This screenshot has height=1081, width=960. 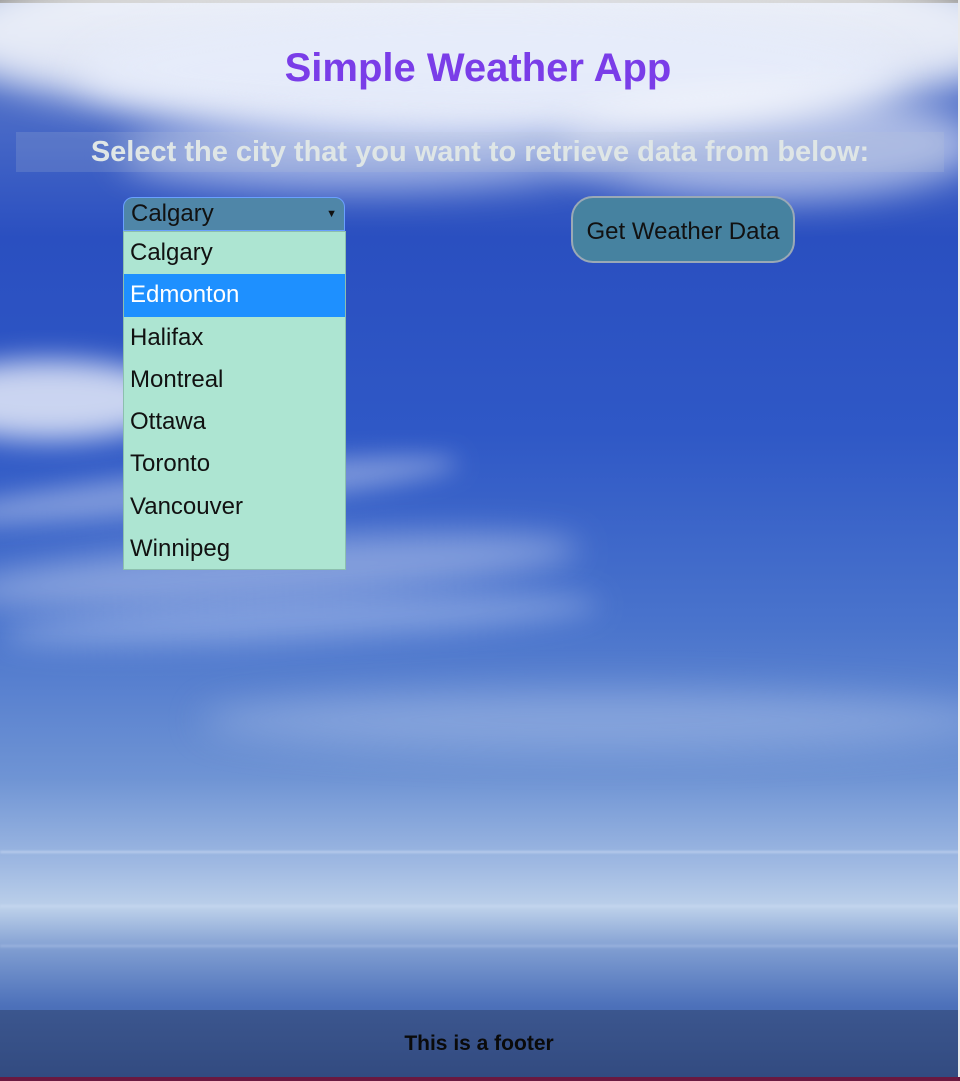 I want to click on footer: This is a footer, so click(x=479, y=1043).